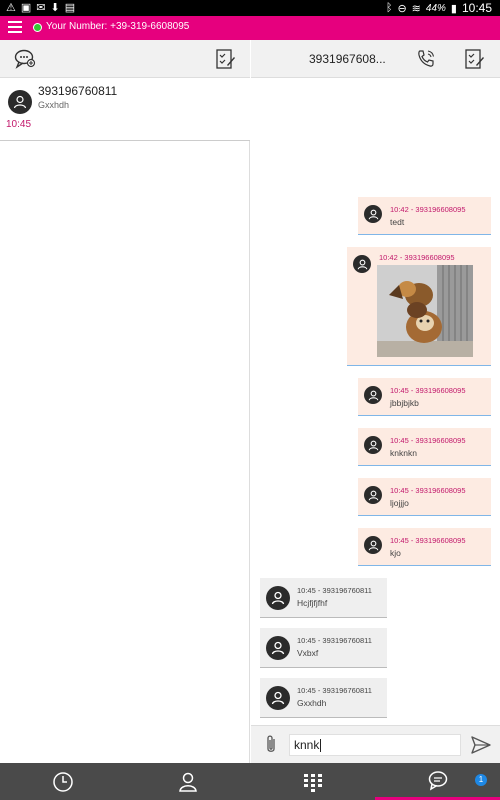 Image resolution: width=500 pixels, height=800 pixels. Describe the element at coordinates (250, 28) in the screenshot. I see `app-bar: Your Number: +39-319-6608095` at that location.